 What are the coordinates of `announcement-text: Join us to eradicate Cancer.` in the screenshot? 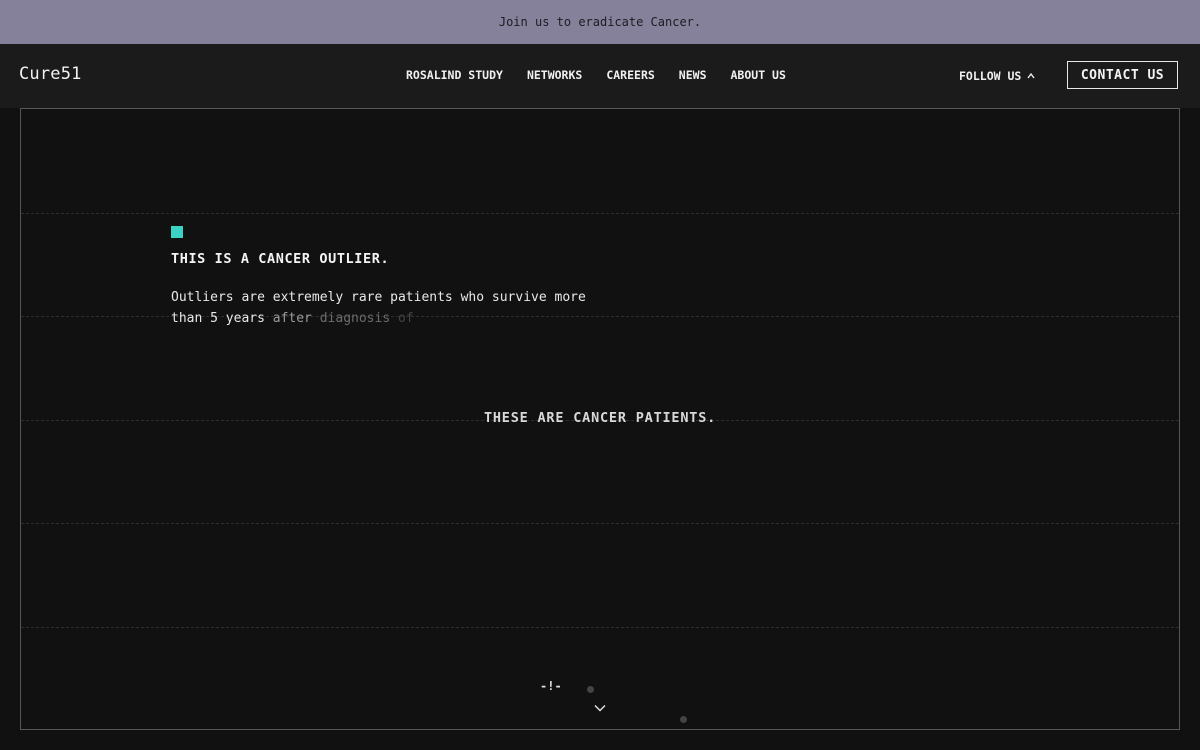 It's located at (600, 22).